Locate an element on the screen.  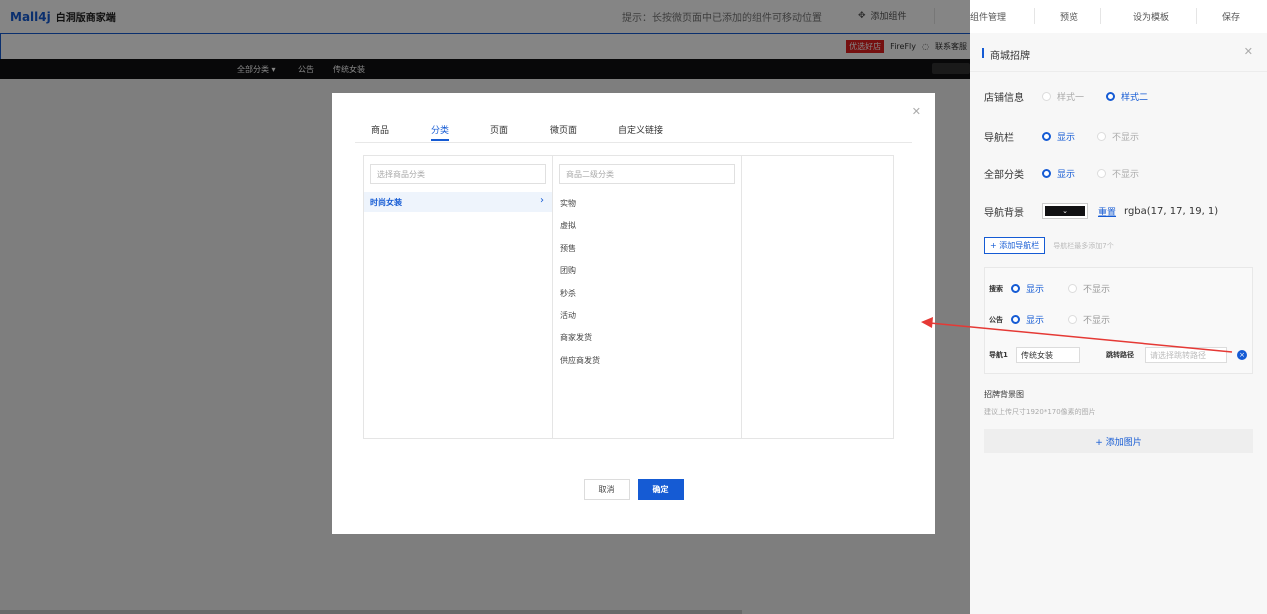
nav1-row: 导航1 传统女装 跳转路径 请选择跳转路径 × is located at coordinates (1118, 355).